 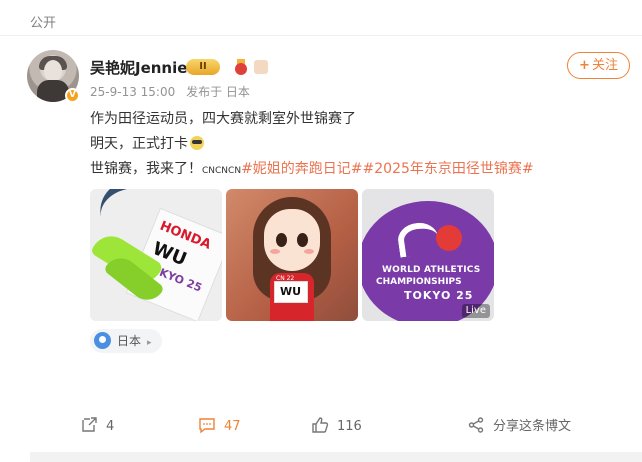 What do you see at coordinates (197, 143) in the screenshot?
I see `cool-emoji-icon` at bounding box center [197, 143].